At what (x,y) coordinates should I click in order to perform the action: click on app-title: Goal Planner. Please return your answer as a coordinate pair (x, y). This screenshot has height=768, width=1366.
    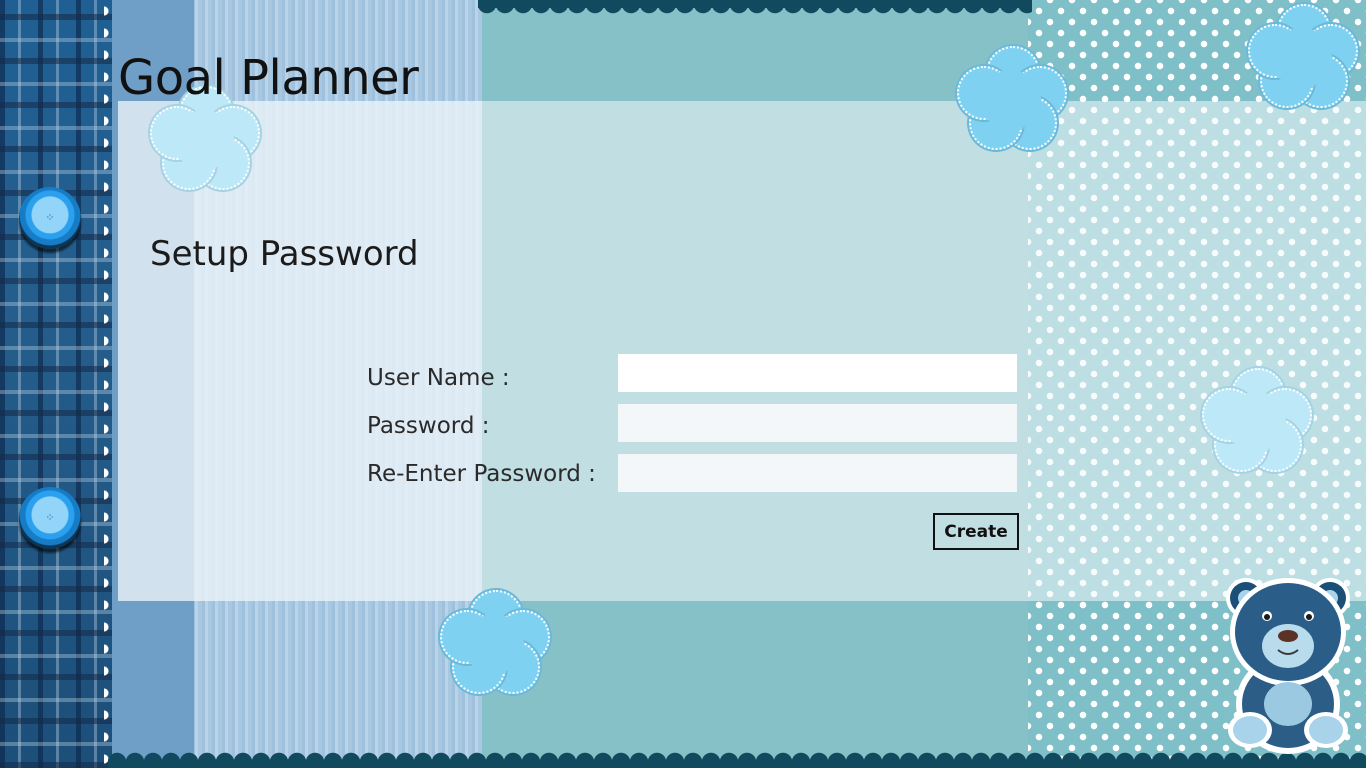
    Looking at the image, I should click on (268, 78).